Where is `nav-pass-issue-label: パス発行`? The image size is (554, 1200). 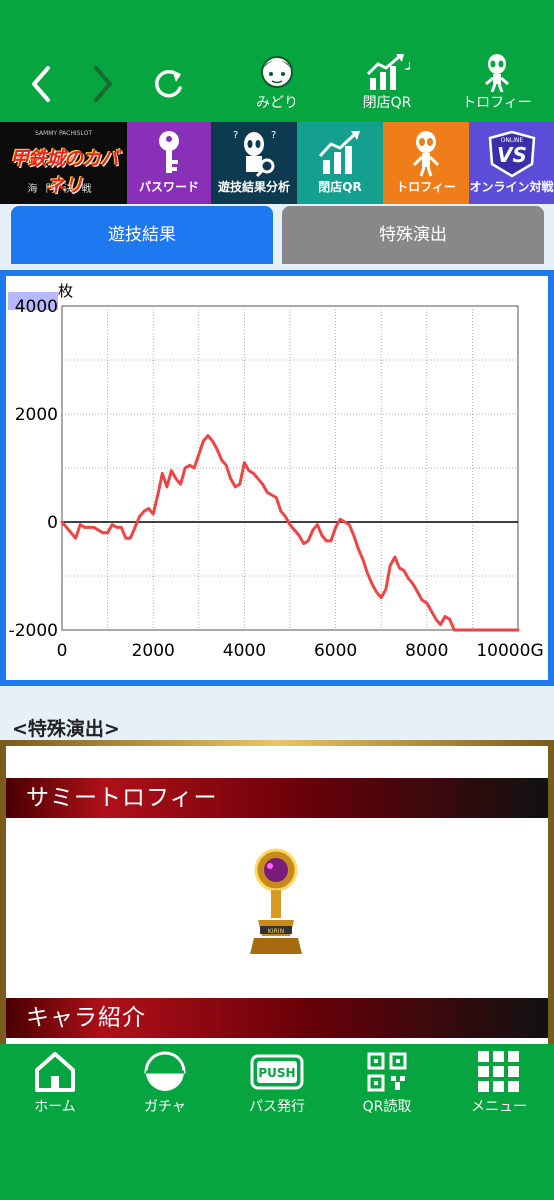 nav-pass-issue-label: パス発行 is located at coordinates (277, 1107).